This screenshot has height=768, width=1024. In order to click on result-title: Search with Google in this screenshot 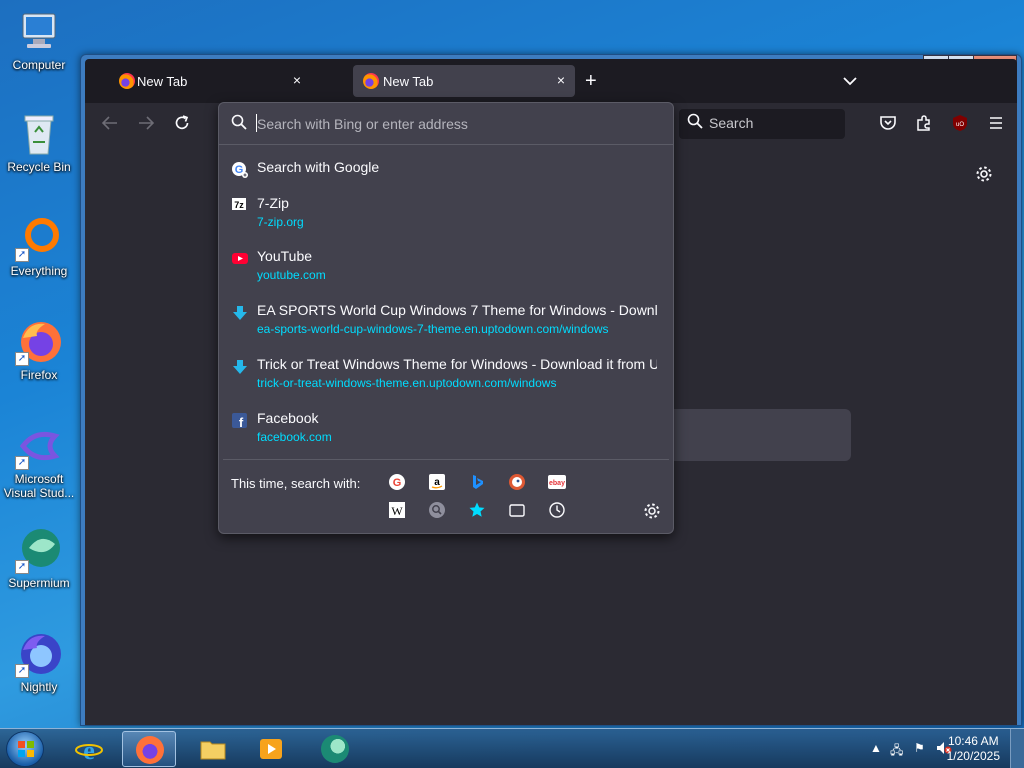, I will do `click(318, 167)`.